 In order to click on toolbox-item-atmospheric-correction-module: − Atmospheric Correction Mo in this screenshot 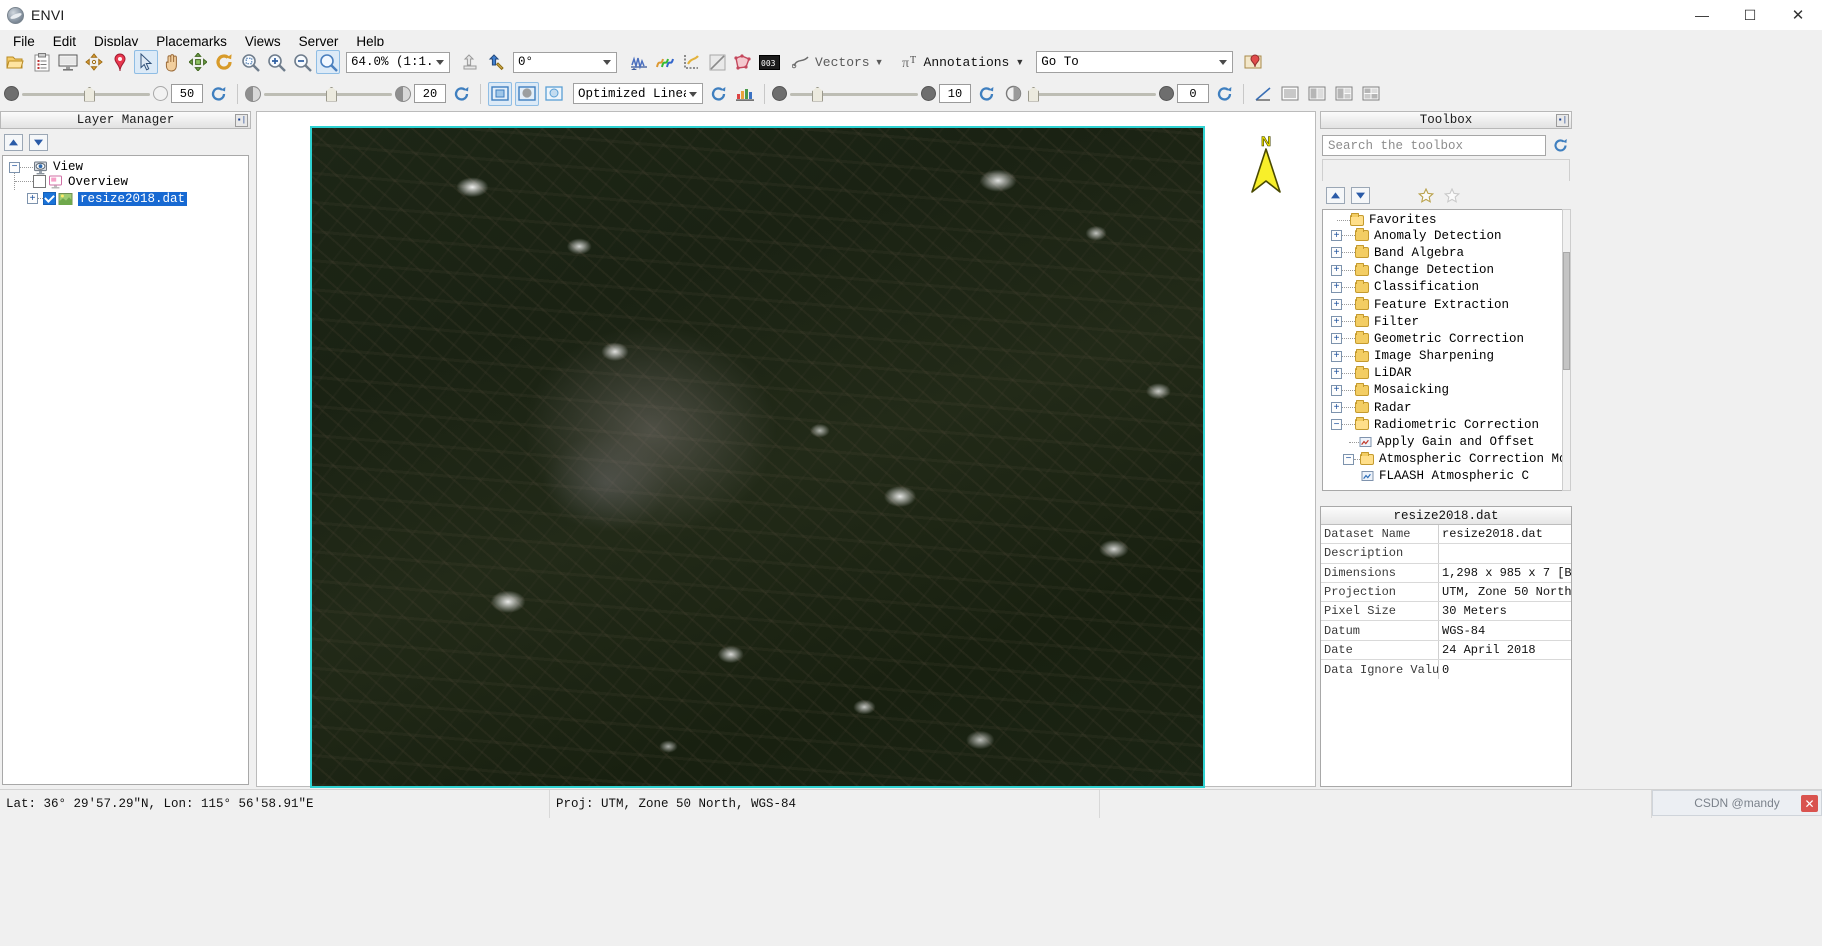, I will do `click(1446, 459)`.